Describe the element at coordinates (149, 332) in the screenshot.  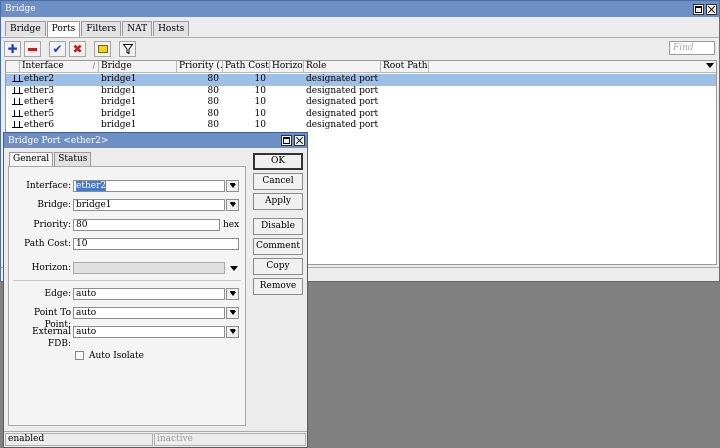
I see `external-fdb-select: auto` at that location.